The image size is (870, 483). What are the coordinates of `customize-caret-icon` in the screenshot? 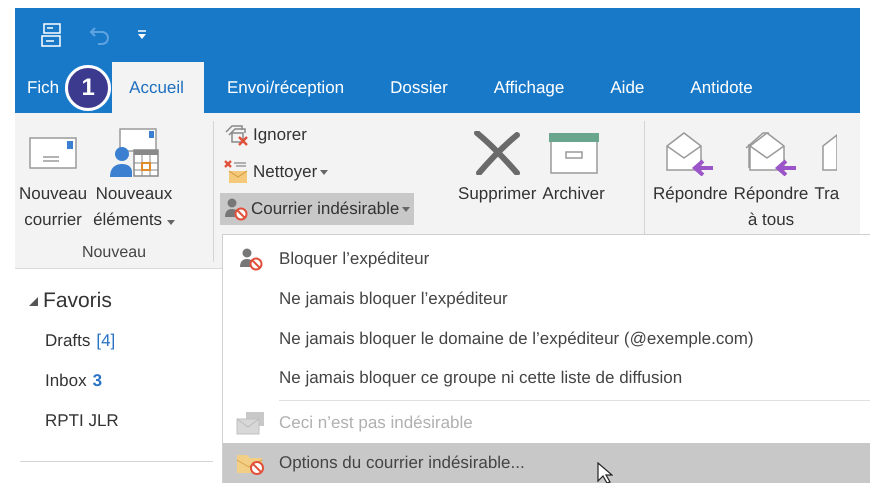 It's located at (142, 35).